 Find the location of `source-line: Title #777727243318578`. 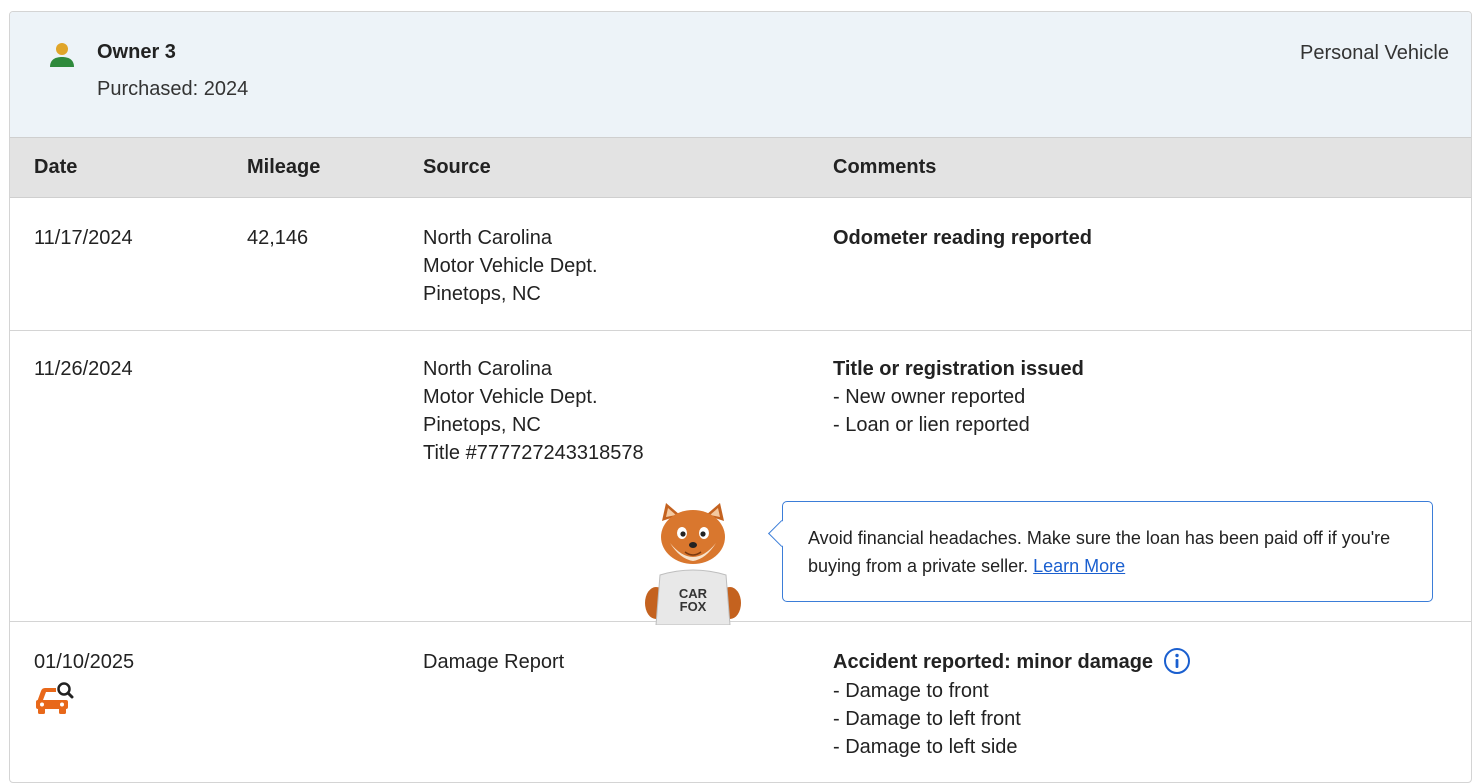

source-line: Title #777727243318578 is located at coordinates (533, 453).